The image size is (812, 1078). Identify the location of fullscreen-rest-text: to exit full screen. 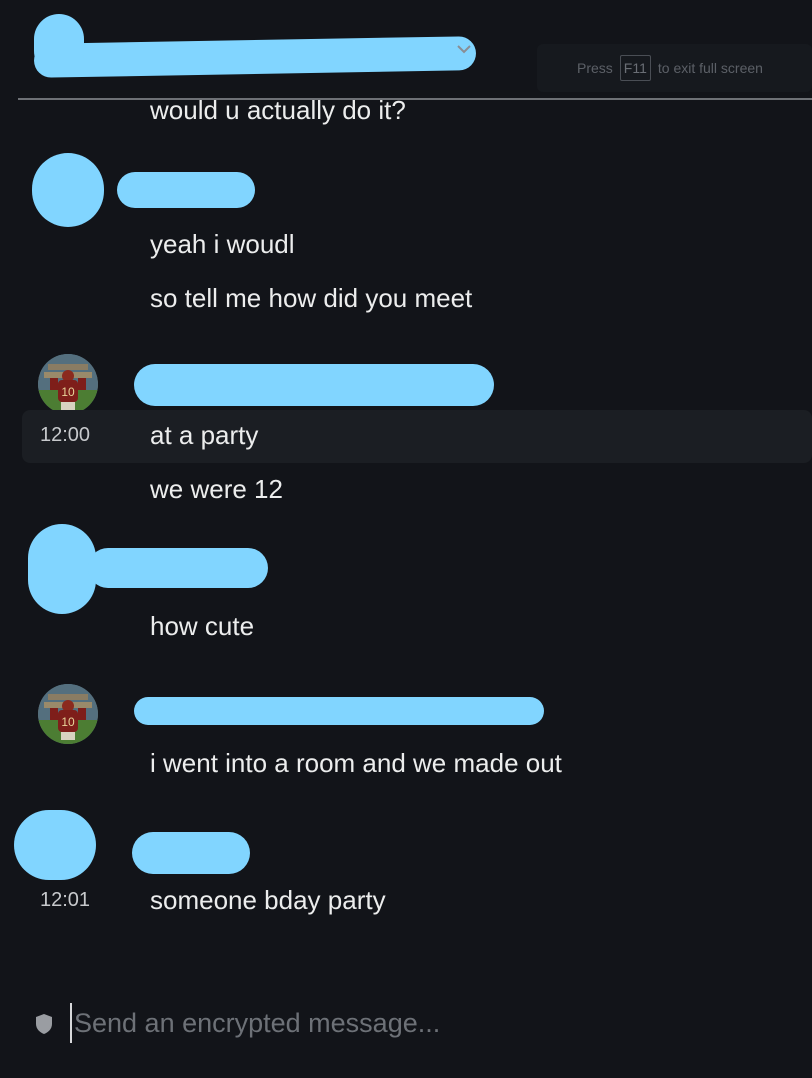
(710, 68).